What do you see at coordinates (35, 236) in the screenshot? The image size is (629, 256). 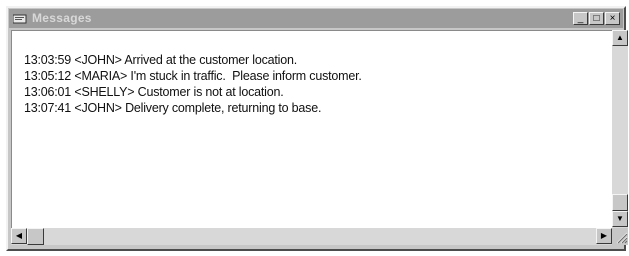 I see `horizontal-scroll-thumb` at bounding box center [35, 236].